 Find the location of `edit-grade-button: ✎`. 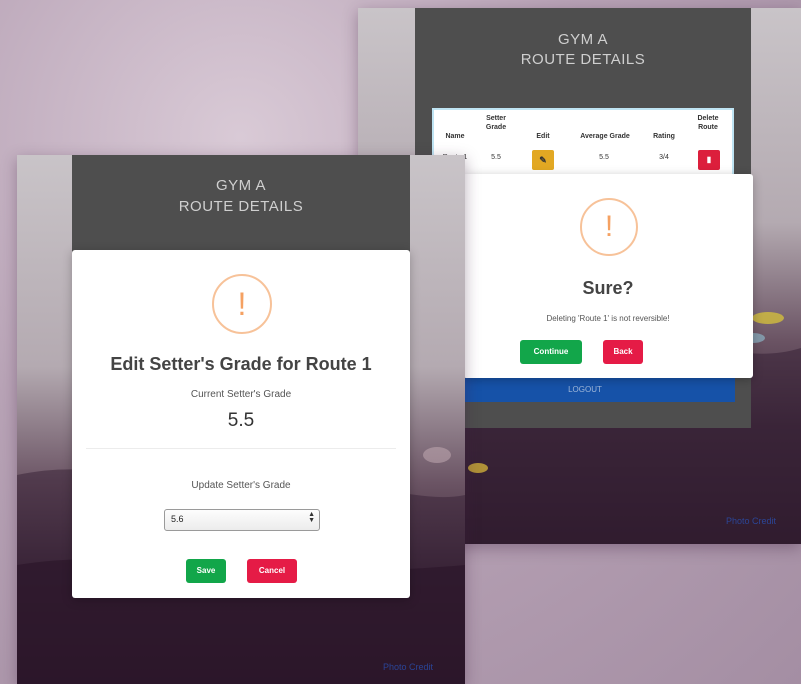

edit-grade-button: ✎ is located at coordinates (543, 160).